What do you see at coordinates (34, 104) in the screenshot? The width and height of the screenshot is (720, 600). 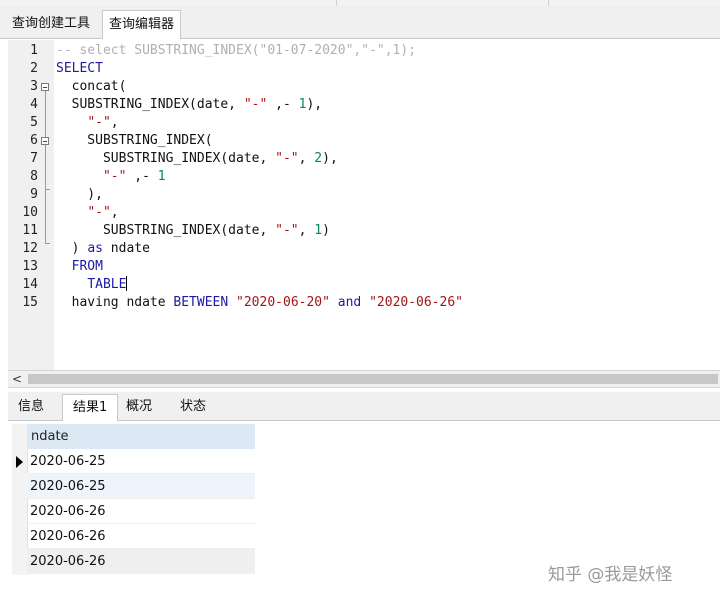 I see `line-number: 4` at bounding box center [34, 104].